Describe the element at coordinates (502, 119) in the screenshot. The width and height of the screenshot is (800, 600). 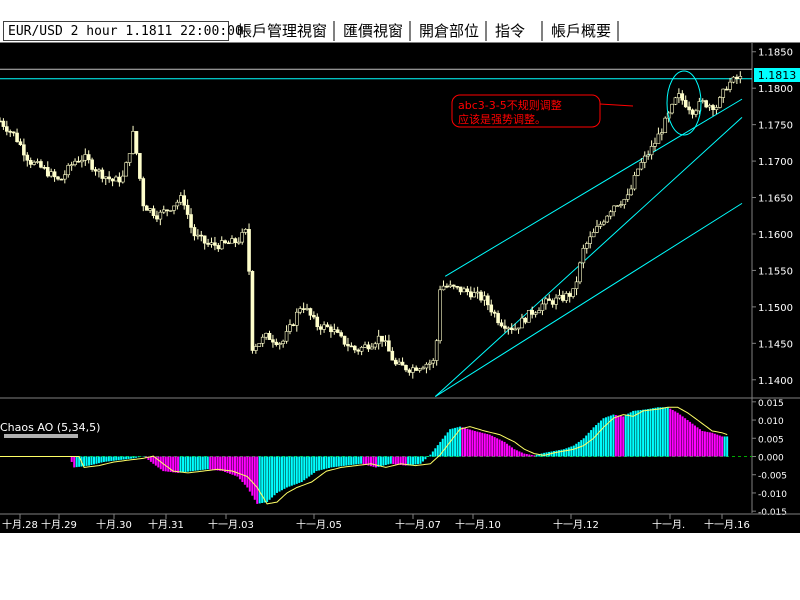
I see `annotation-line-2: 应该是强势调整。` at that location.